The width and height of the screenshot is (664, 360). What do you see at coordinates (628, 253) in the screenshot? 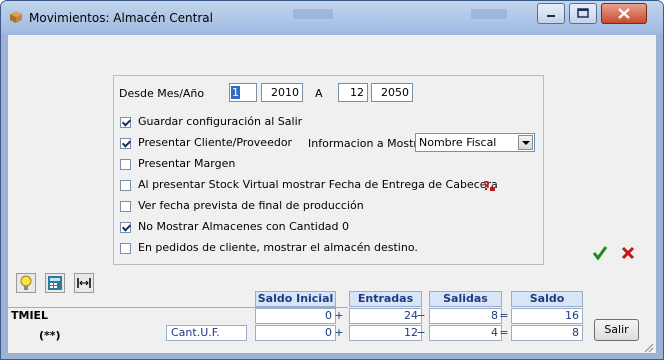
I see `cancel-x-icon` at bounding box center [628, 253].